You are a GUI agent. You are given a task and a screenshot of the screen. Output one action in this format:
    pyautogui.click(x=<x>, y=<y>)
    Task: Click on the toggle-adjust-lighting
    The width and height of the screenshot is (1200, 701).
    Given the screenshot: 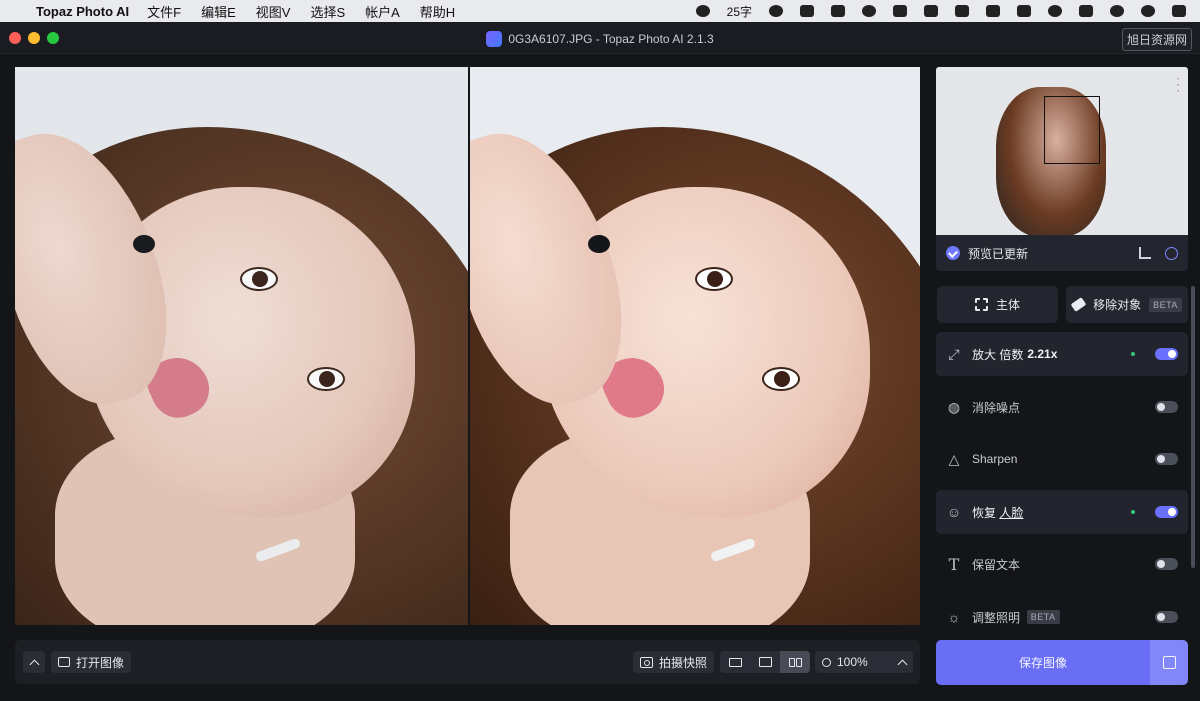 What is the action you would take?
    pyautogui.click(x=1166, y=617)
    